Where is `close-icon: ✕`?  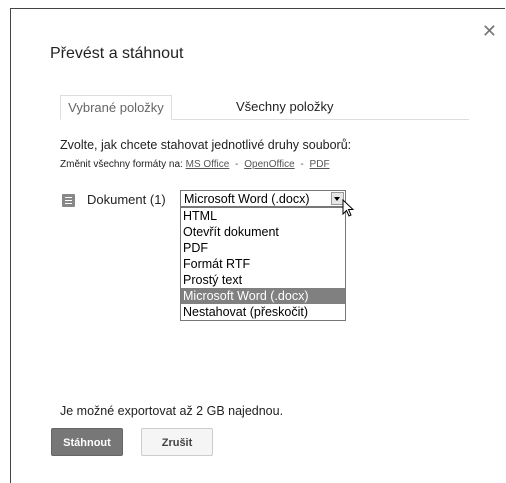
close-icon: ✕ is located at coordinates (489, 31).